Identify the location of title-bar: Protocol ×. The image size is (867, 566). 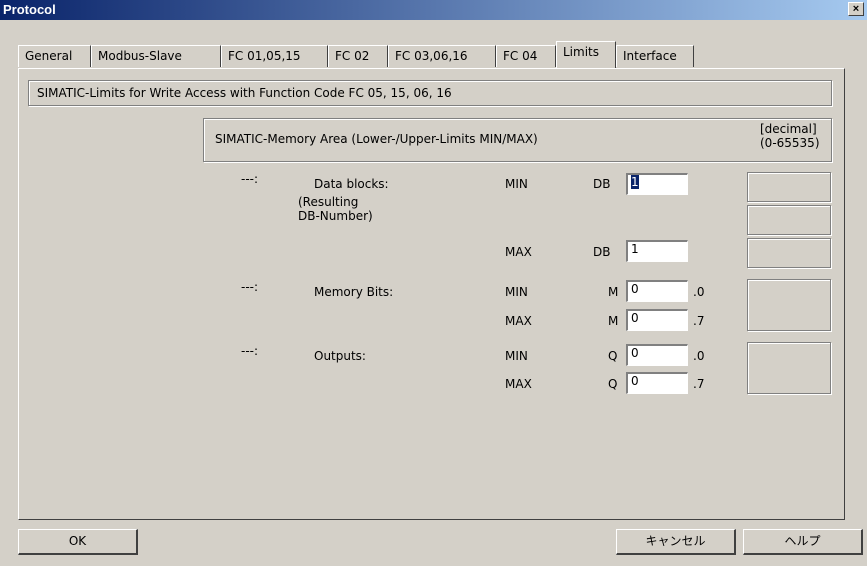
(433, 10).